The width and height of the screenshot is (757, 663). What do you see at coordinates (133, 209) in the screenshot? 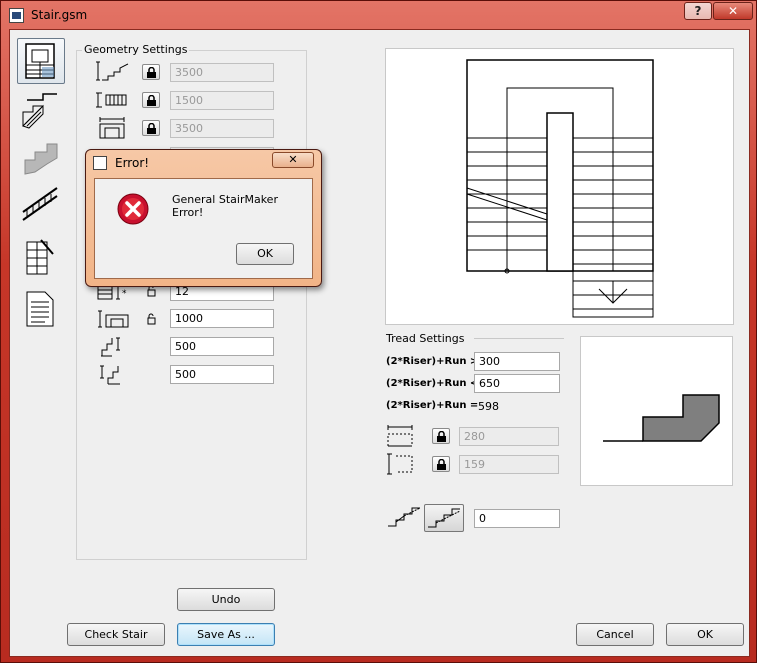
I see `error-icon` at bounding box center [133, 209].